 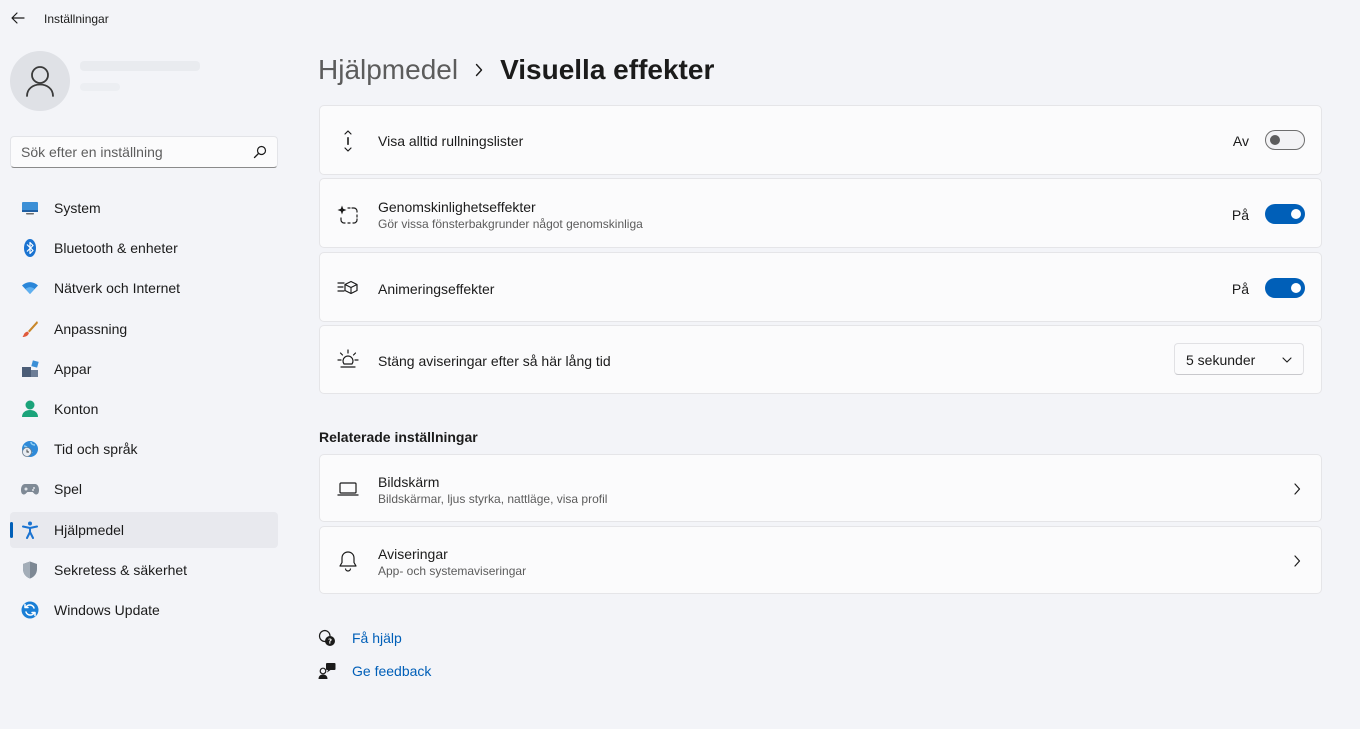 What do you see at coordinates (107, 609) in the screenshot?
I see `sidebar-item-label: Windows Update` at bounding box center [107, 609].